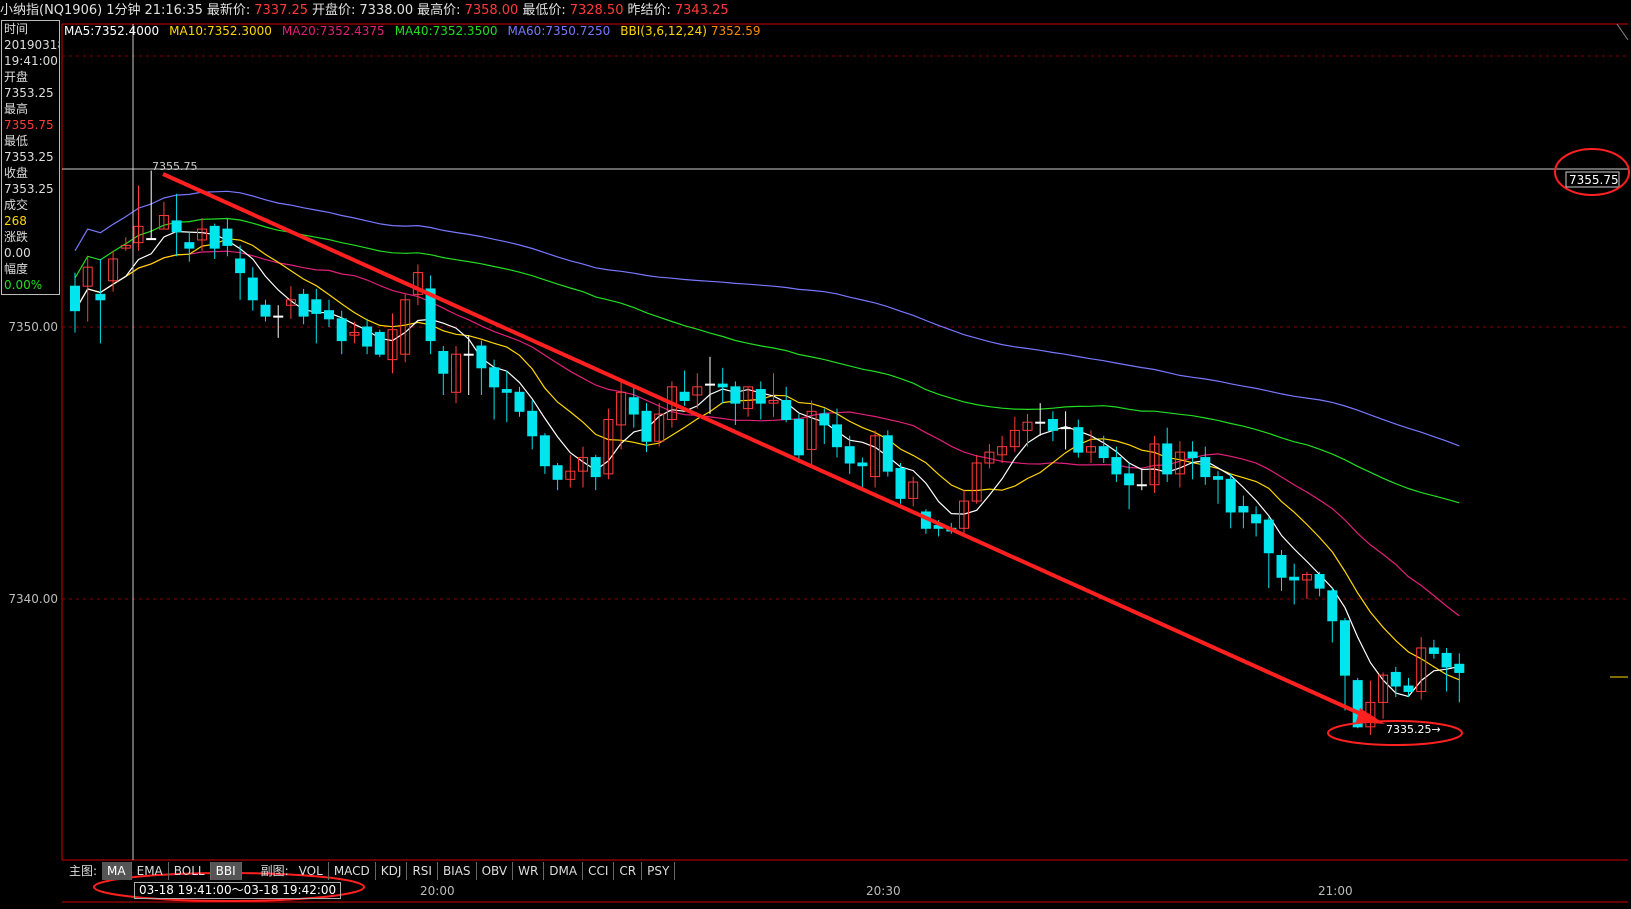 This screenshot has height=909, width=1631. What do you see at coordinates (311, 871) in the screenshot?
I see `tab-vol: VOL` at bounding box center [311, 871].